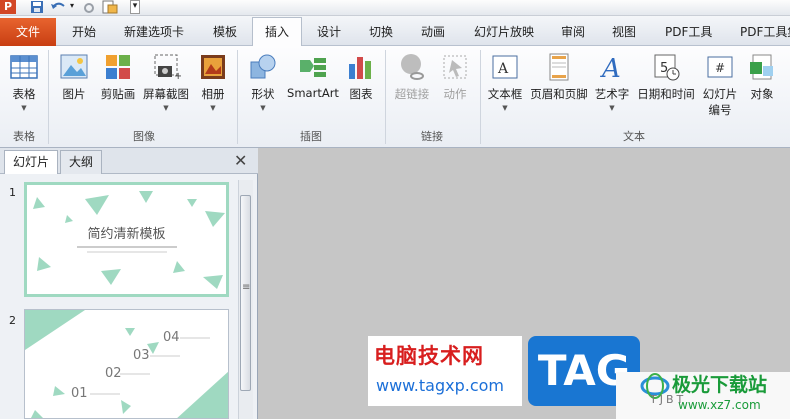 This screenshot has height=419, width=790. I want to click on calendar-clock-icon: 5, so click(667, 67).